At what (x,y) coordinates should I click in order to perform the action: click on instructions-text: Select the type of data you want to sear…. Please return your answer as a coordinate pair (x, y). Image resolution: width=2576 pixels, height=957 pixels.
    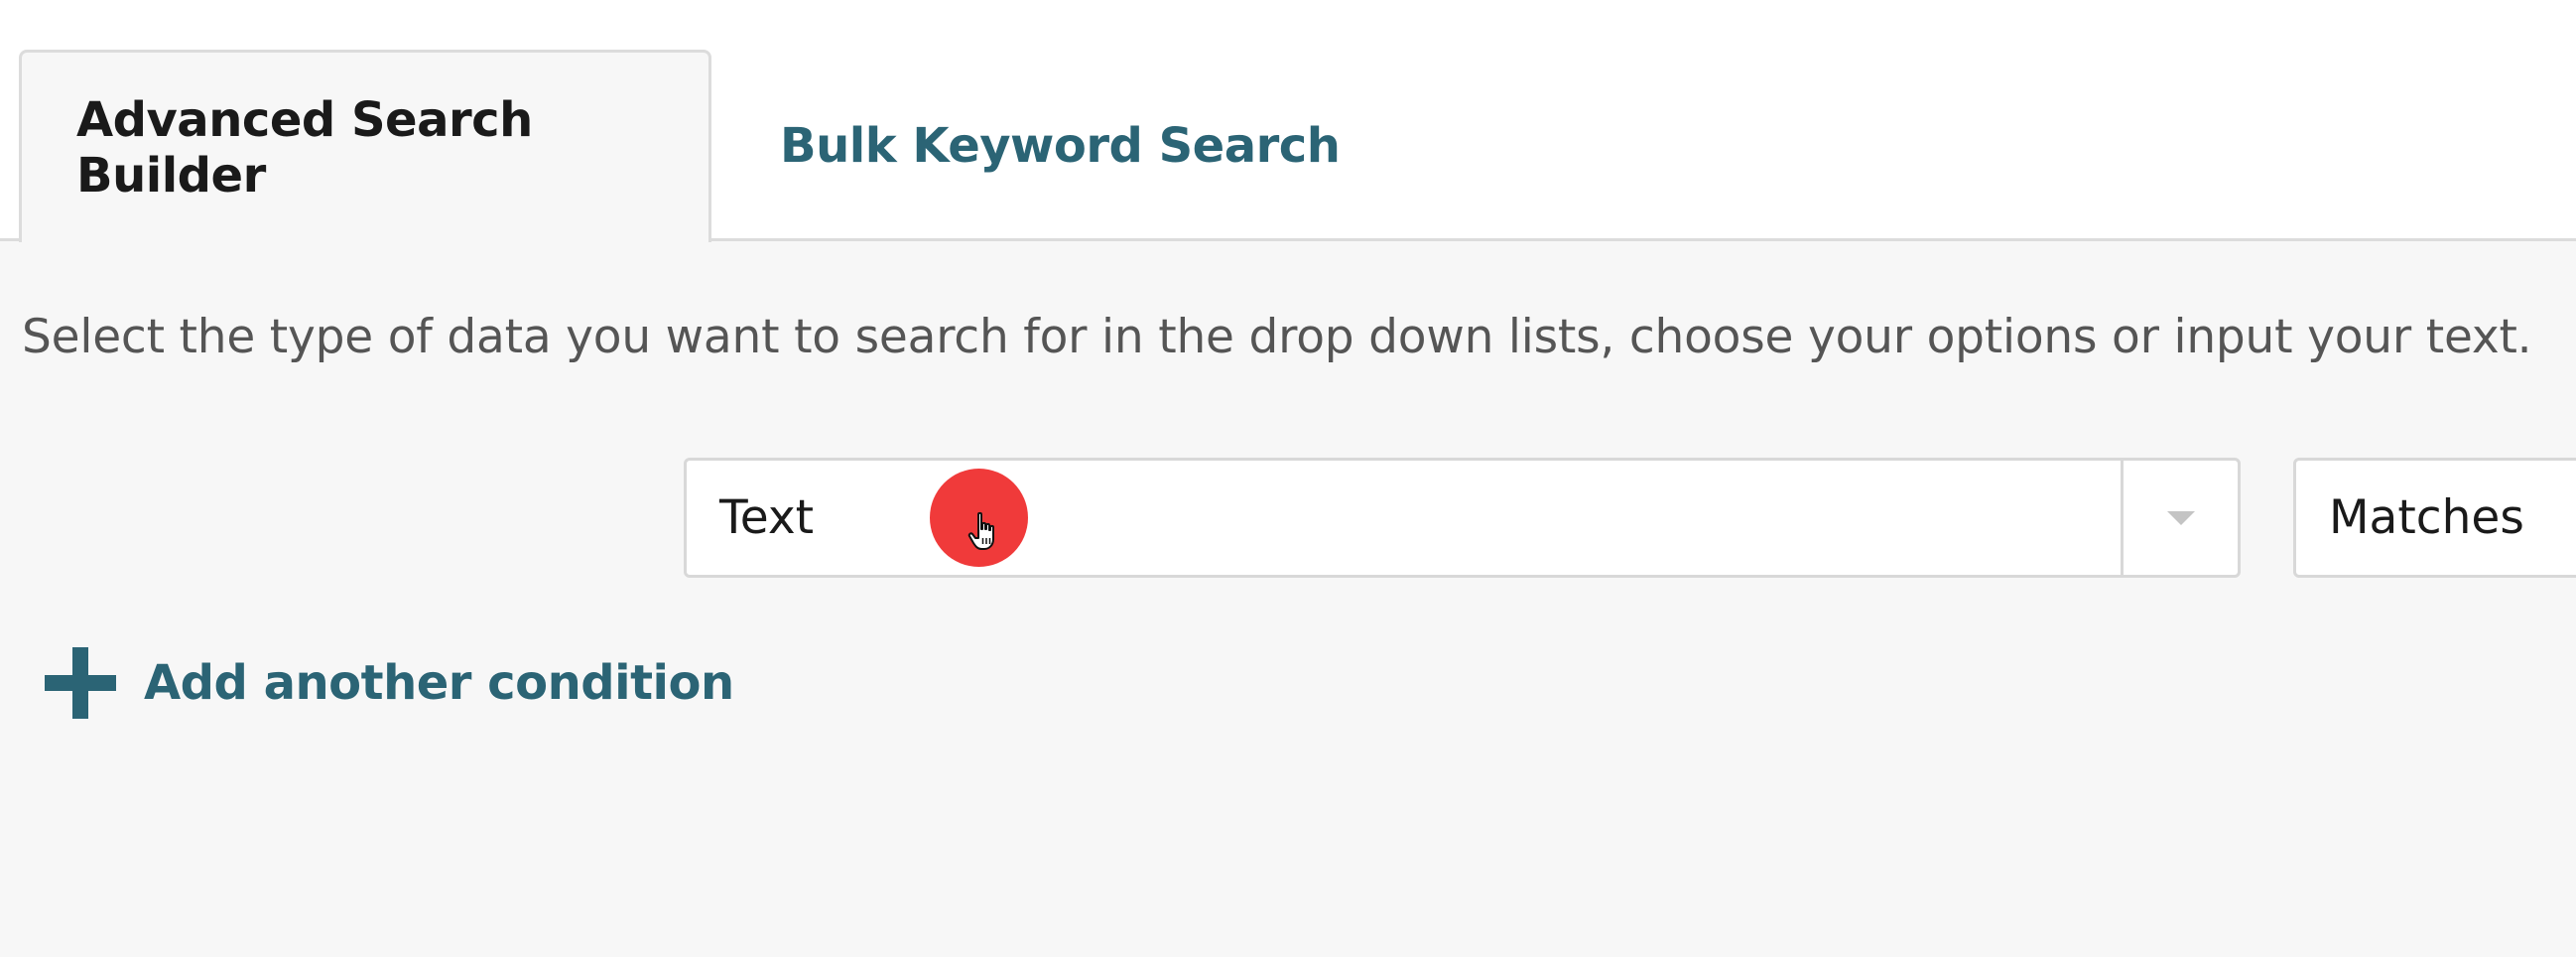
    Looking at the image, I should click on (1277, 337).